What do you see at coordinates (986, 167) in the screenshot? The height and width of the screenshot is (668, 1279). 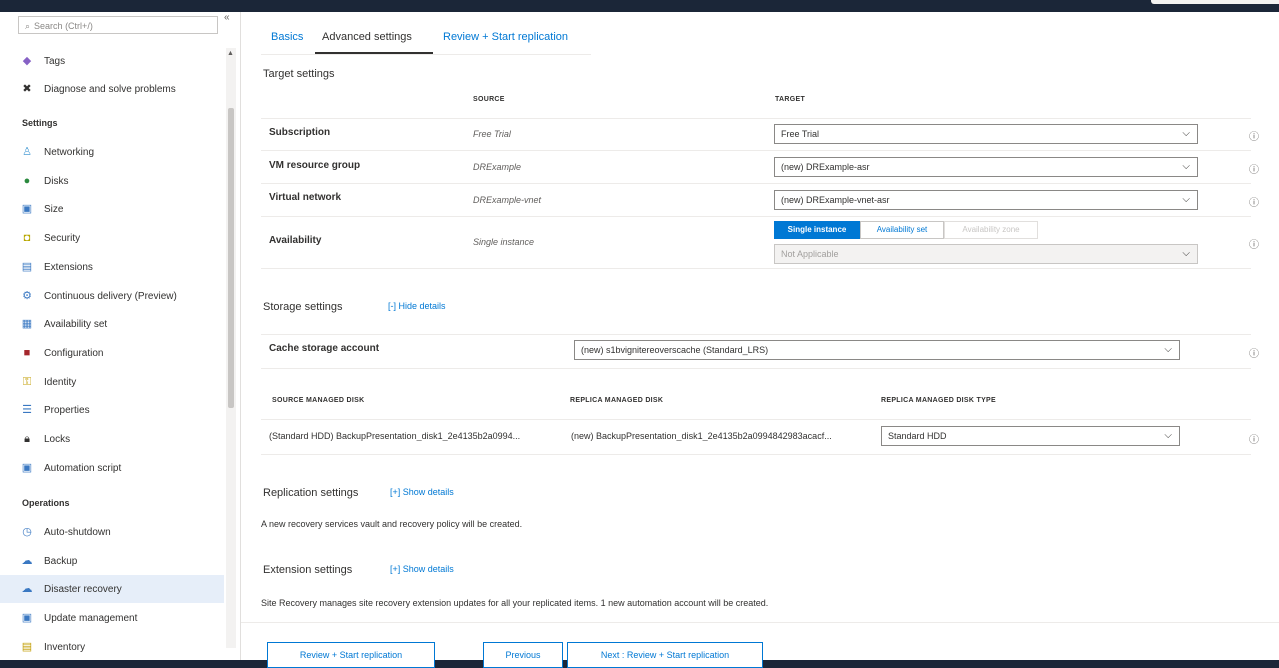 I see `vm-resource-group-dropdown: (new) DRExample-asr ⌵` at bounding box center [986, 167].